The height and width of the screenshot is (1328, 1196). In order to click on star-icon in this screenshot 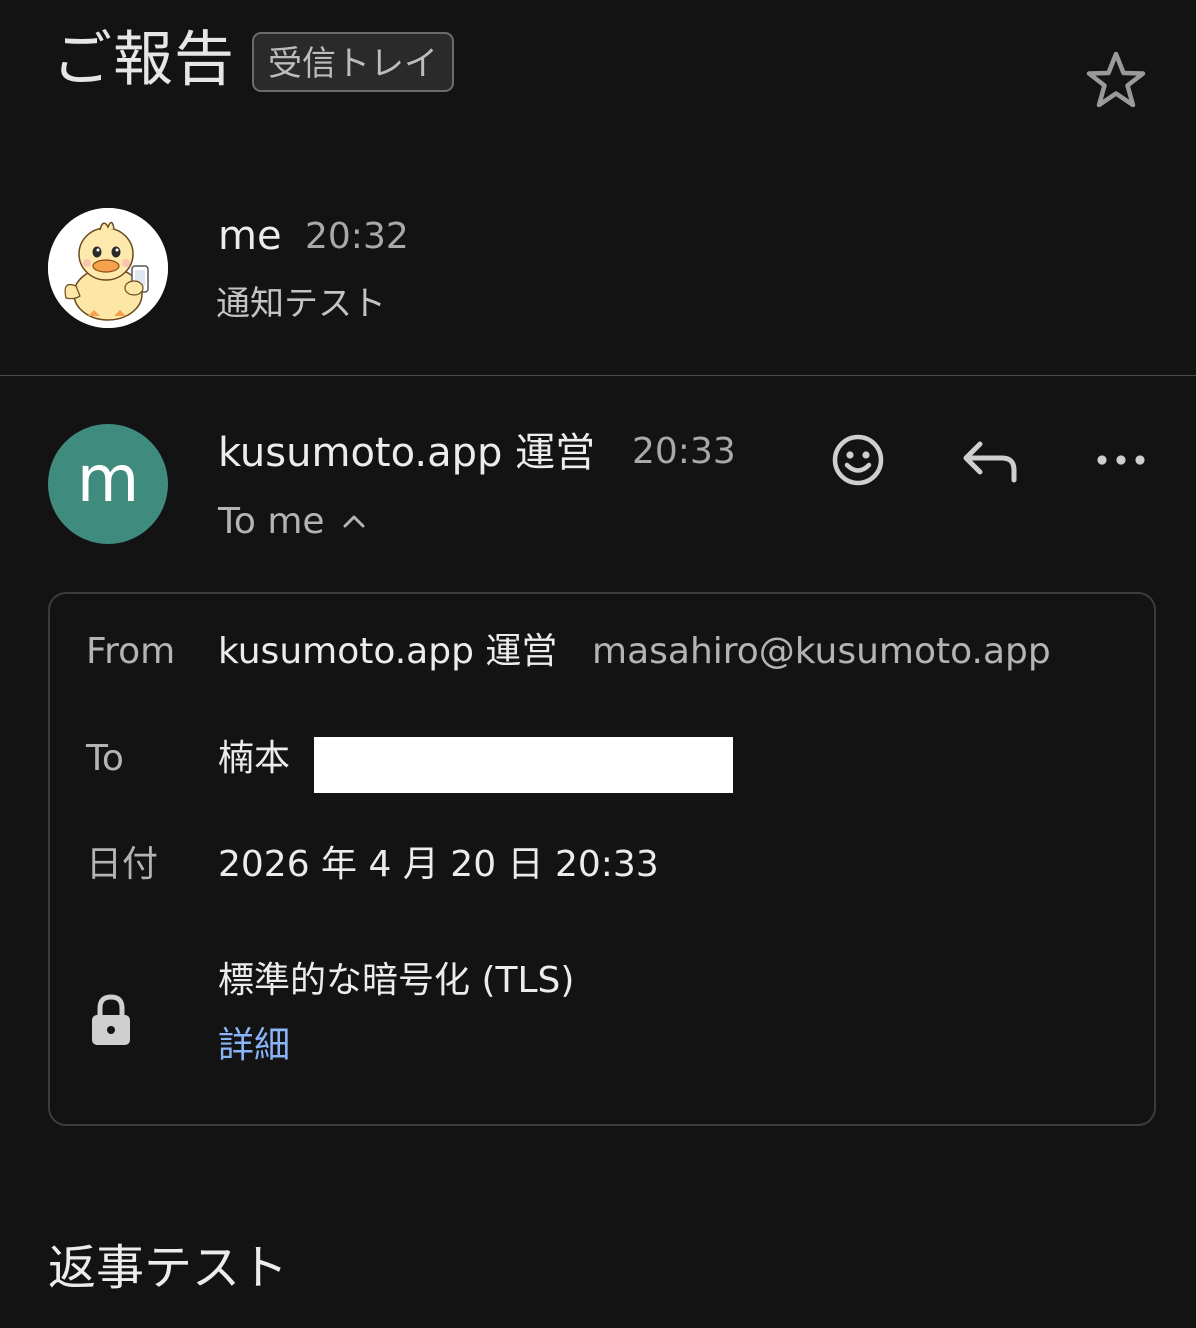, I will do `click(1116, 82)`.